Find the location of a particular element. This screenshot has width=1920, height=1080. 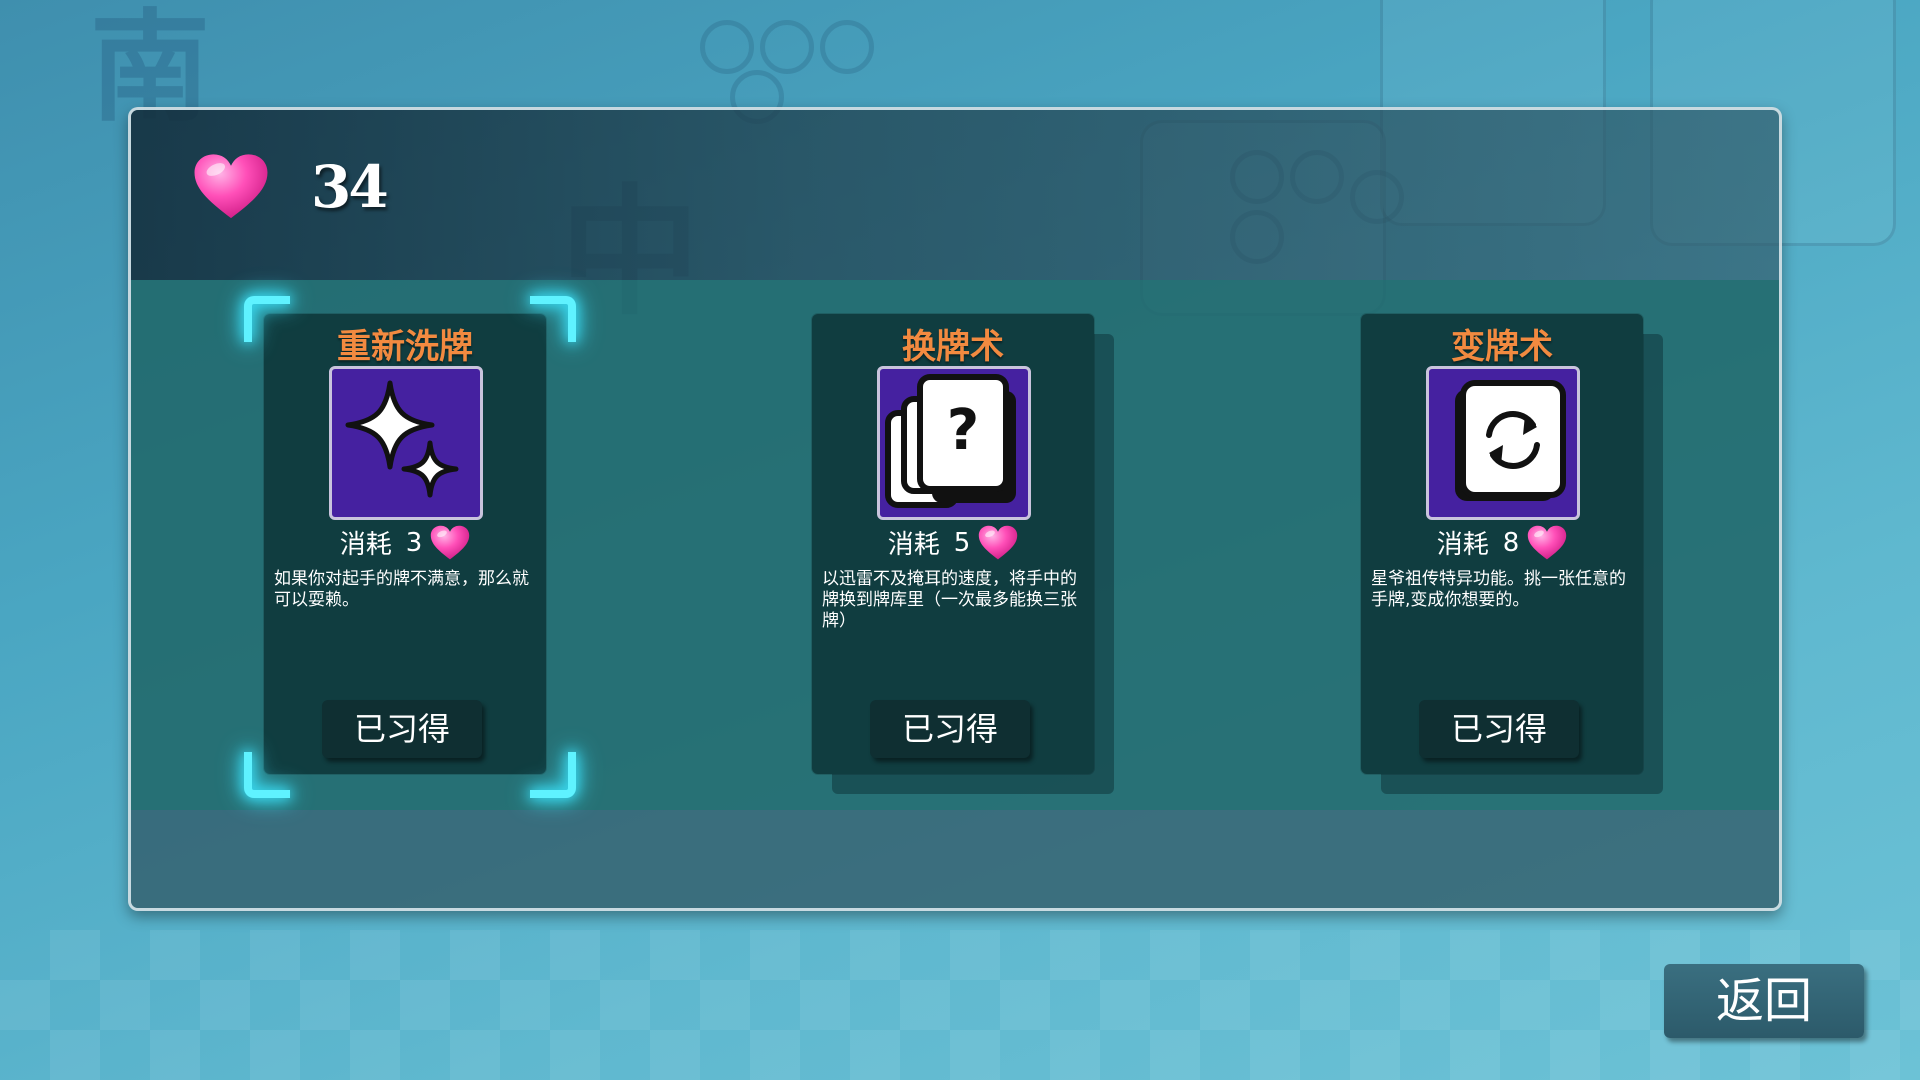

panel-footer is located at coordinates (955, 859).